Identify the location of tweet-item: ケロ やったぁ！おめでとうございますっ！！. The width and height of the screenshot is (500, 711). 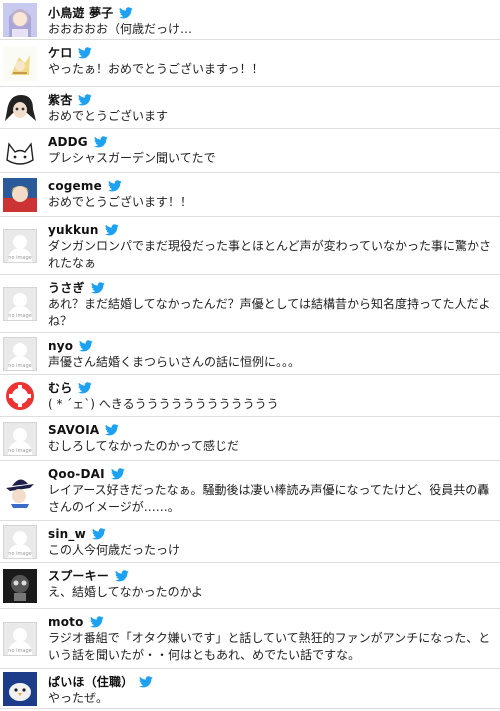
(250, 63).